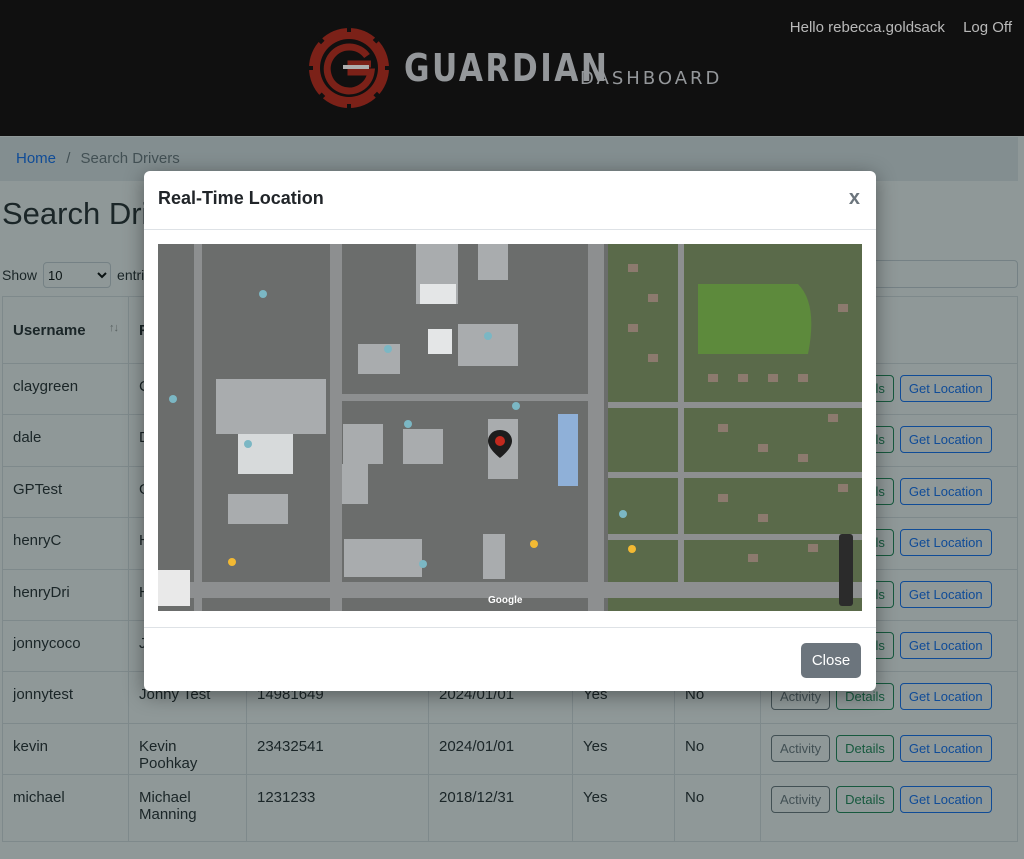 The image size is (1024, 859). I want to click on map-attribution: Google, so click(505, 600).